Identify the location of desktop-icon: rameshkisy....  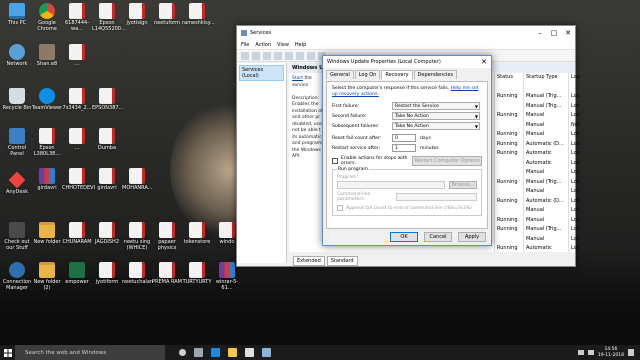
(198, 14).